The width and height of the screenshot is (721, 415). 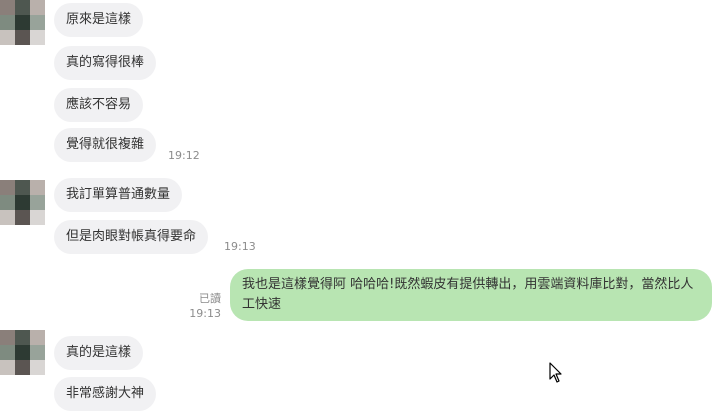 I want to click on message-timestamp: 19:12, so click(x=184, y=155).